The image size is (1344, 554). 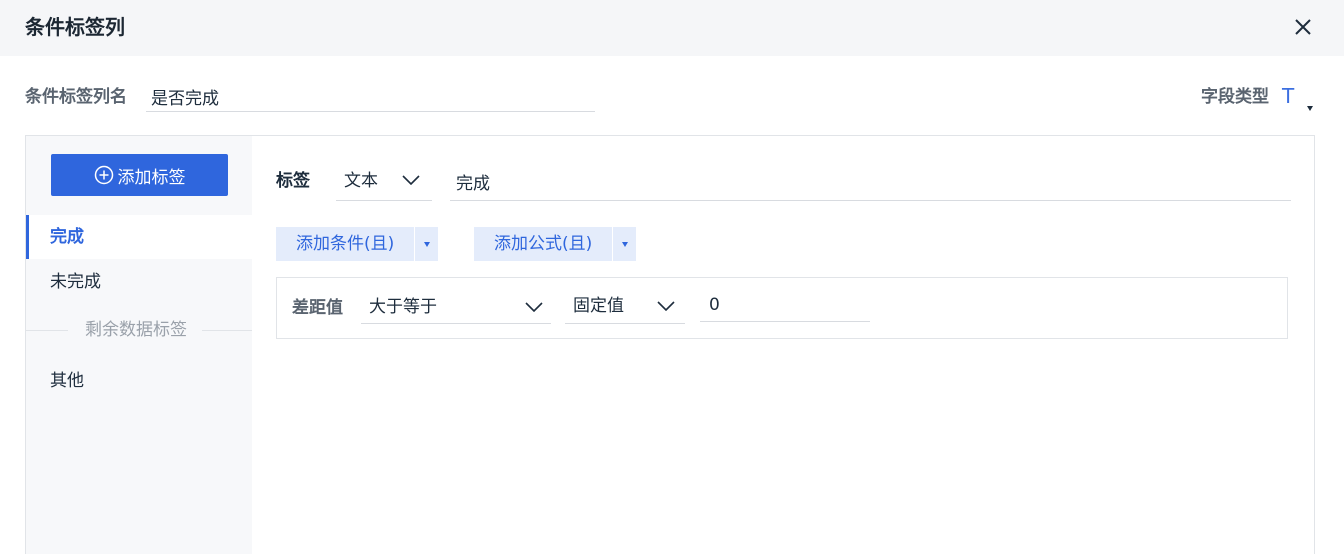 I want to click on dialog-title: 条件标签列, so click(x=75, y=27).